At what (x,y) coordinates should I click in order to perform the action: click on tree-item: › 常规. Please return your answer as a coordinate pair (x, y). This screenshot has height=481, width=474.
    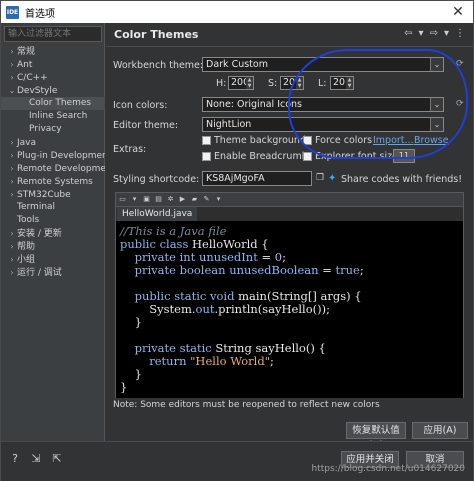
    Looking at the image, I should click on (53, 51).